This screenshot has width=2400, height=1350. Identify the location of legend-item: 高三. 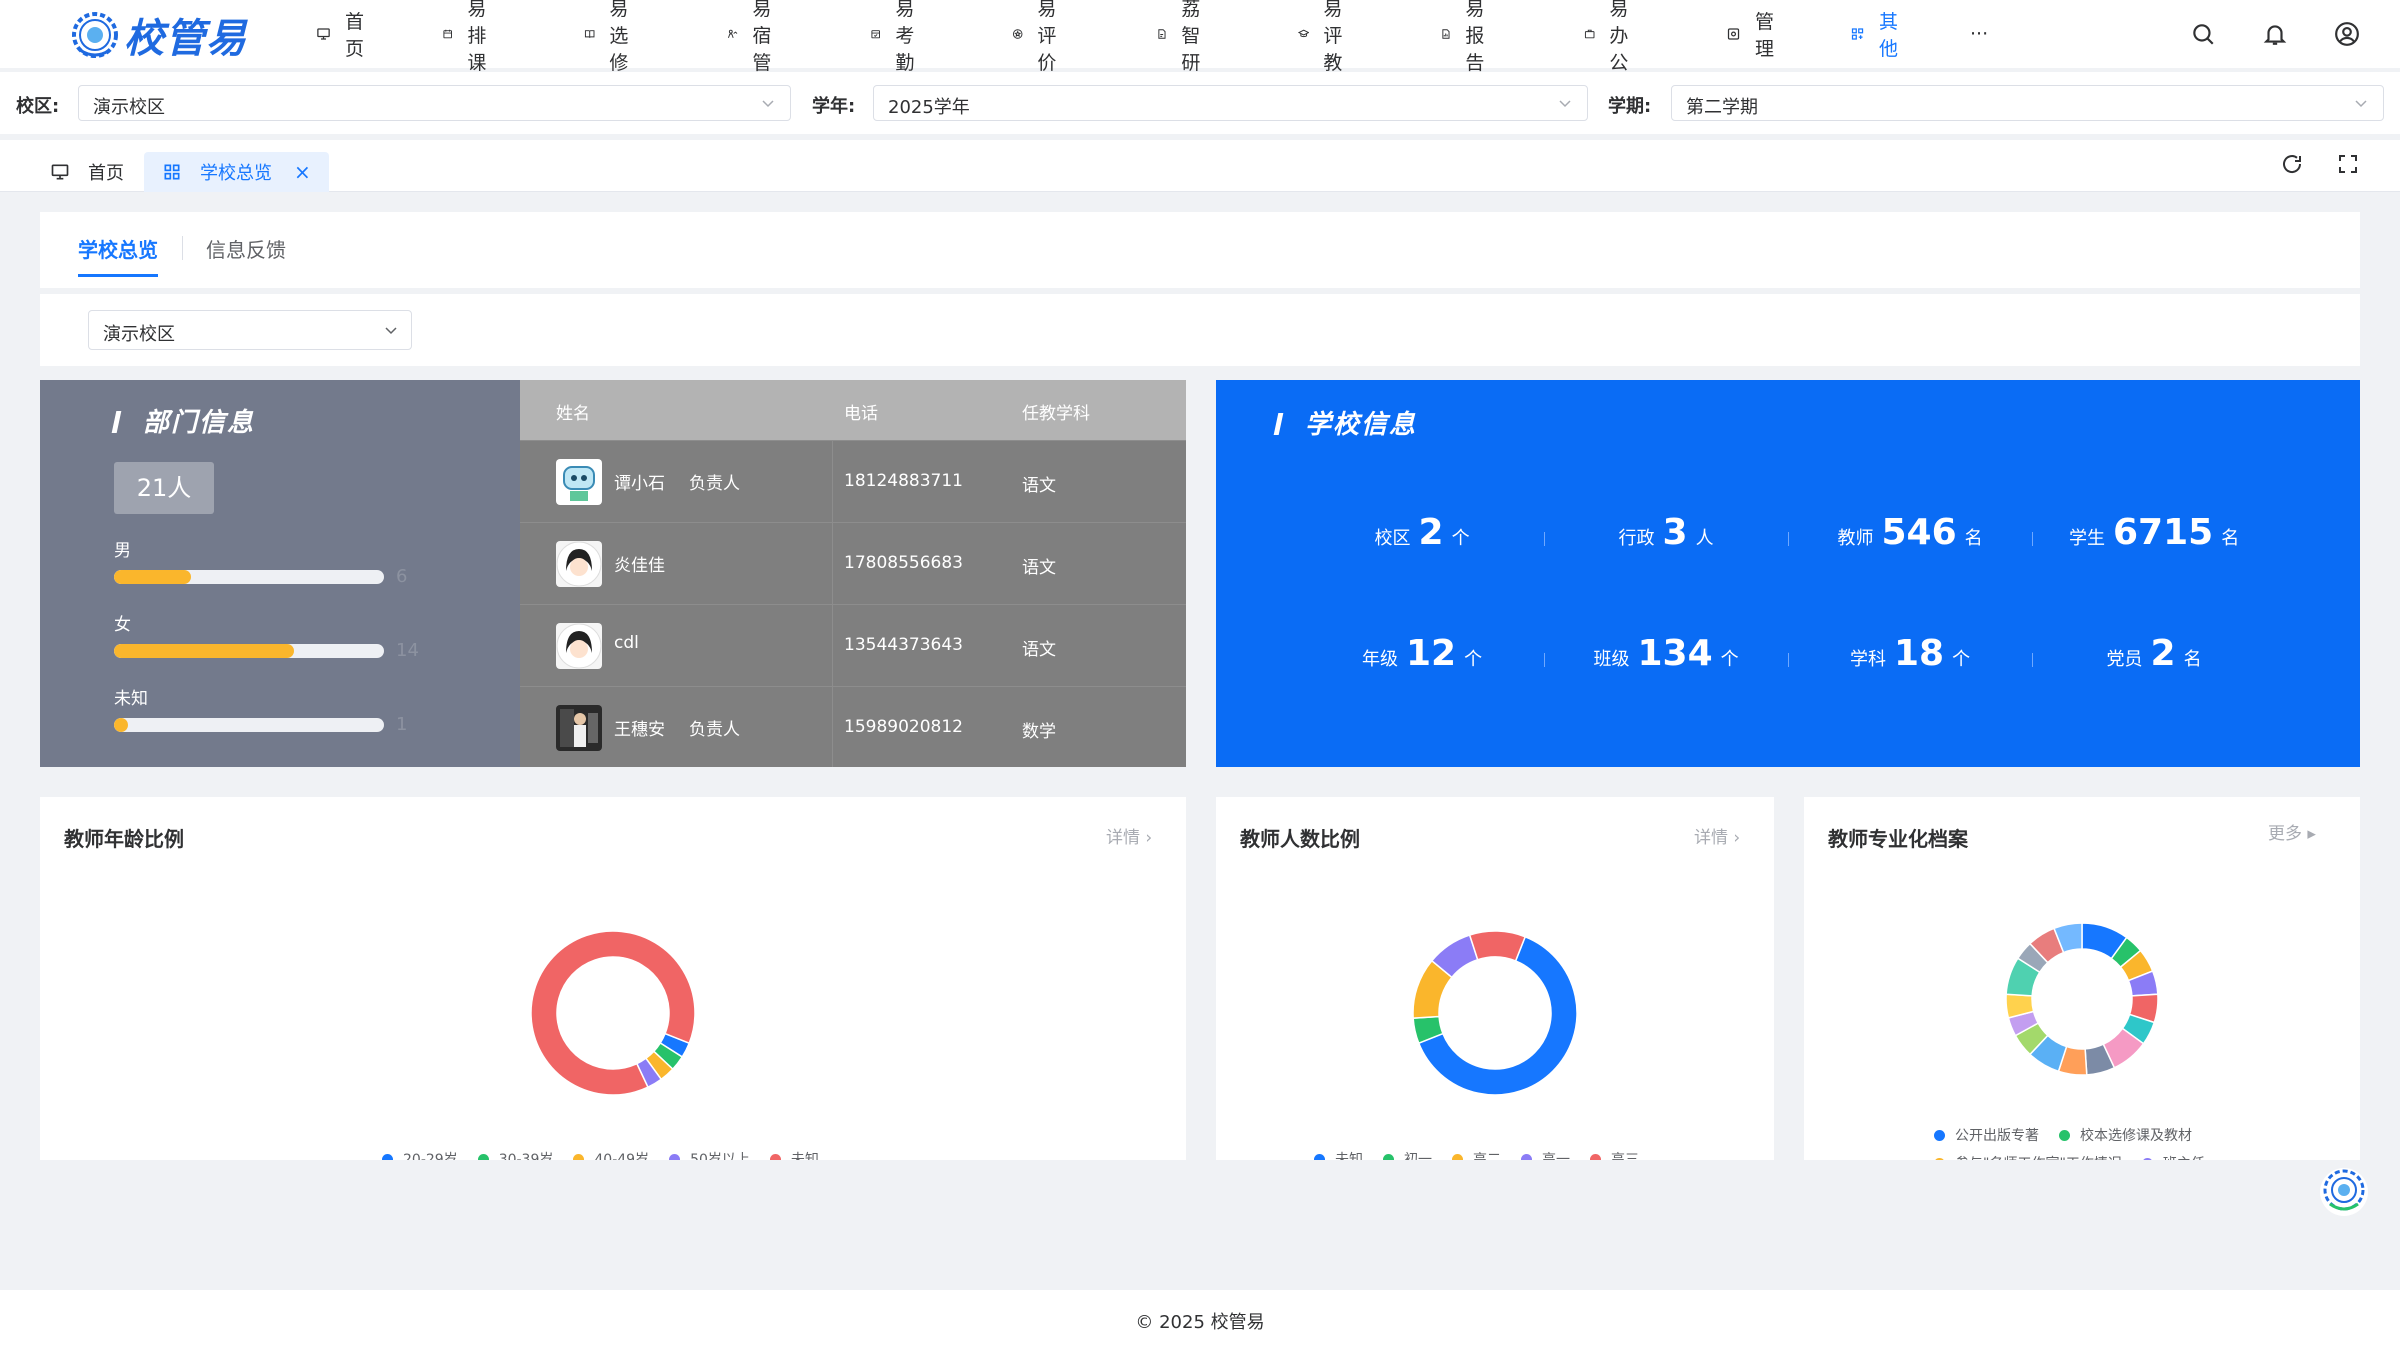
(1614, 1154).